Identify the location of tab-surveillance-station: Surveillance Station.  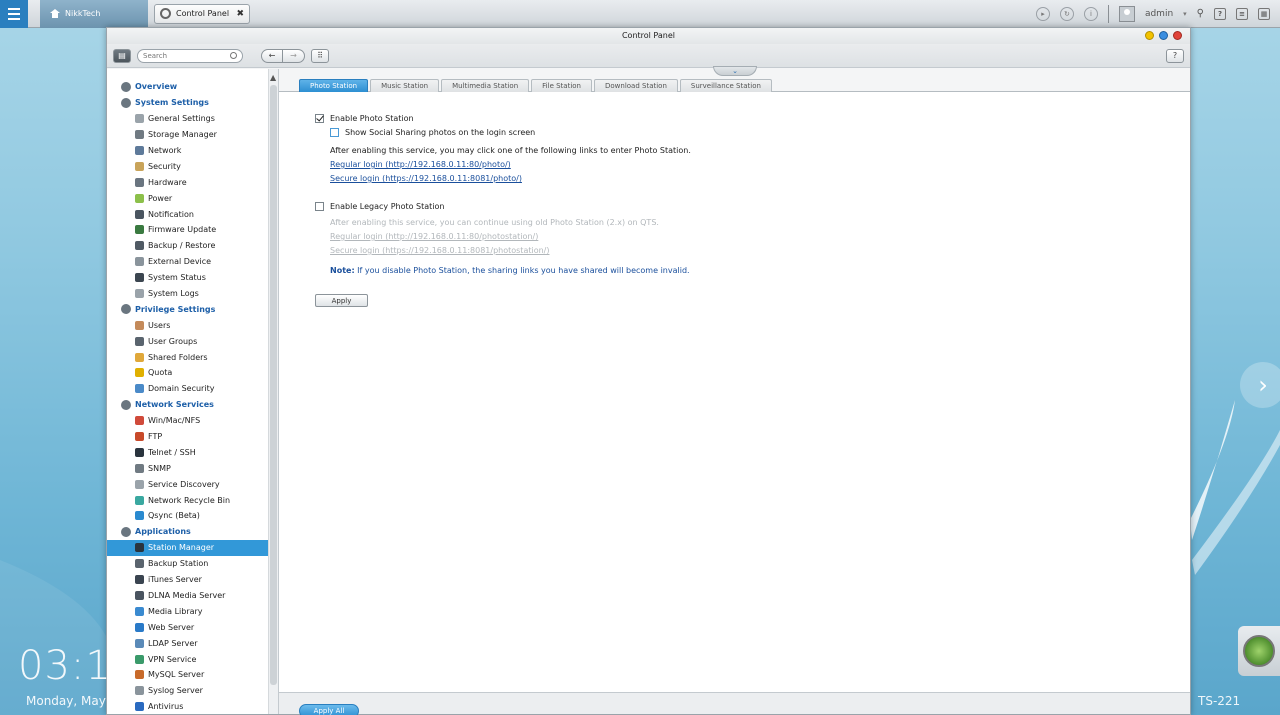
(725, 85).